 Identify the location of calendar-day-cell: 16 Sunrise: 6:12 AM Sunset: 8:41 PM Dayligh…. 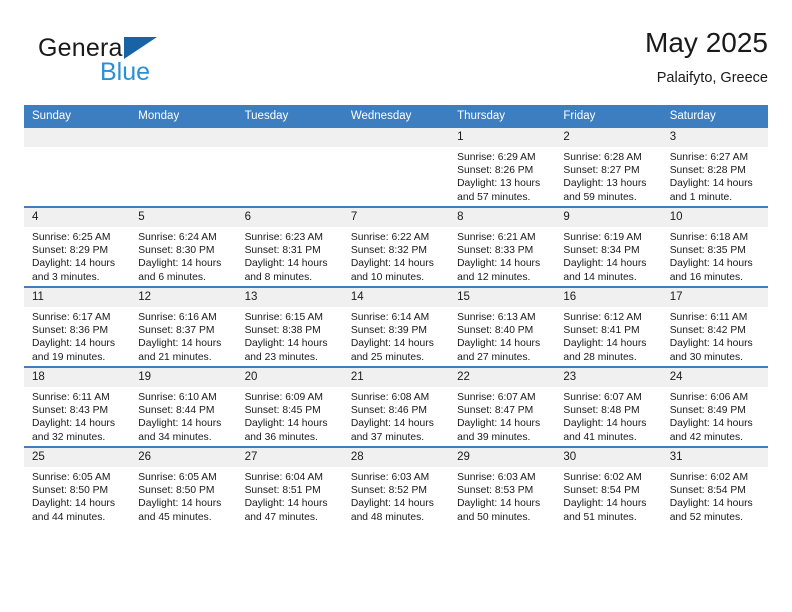
(608, 326).